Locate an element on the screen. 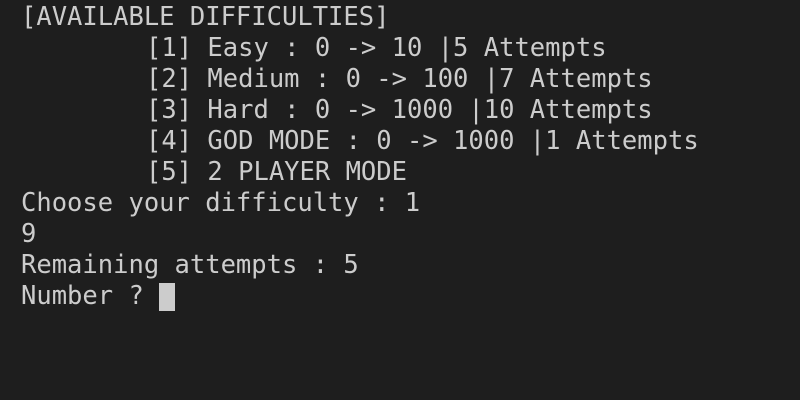  choose-difficulty-prompt: Choose your difficulty : 1 is located at coordinates (221, 203).